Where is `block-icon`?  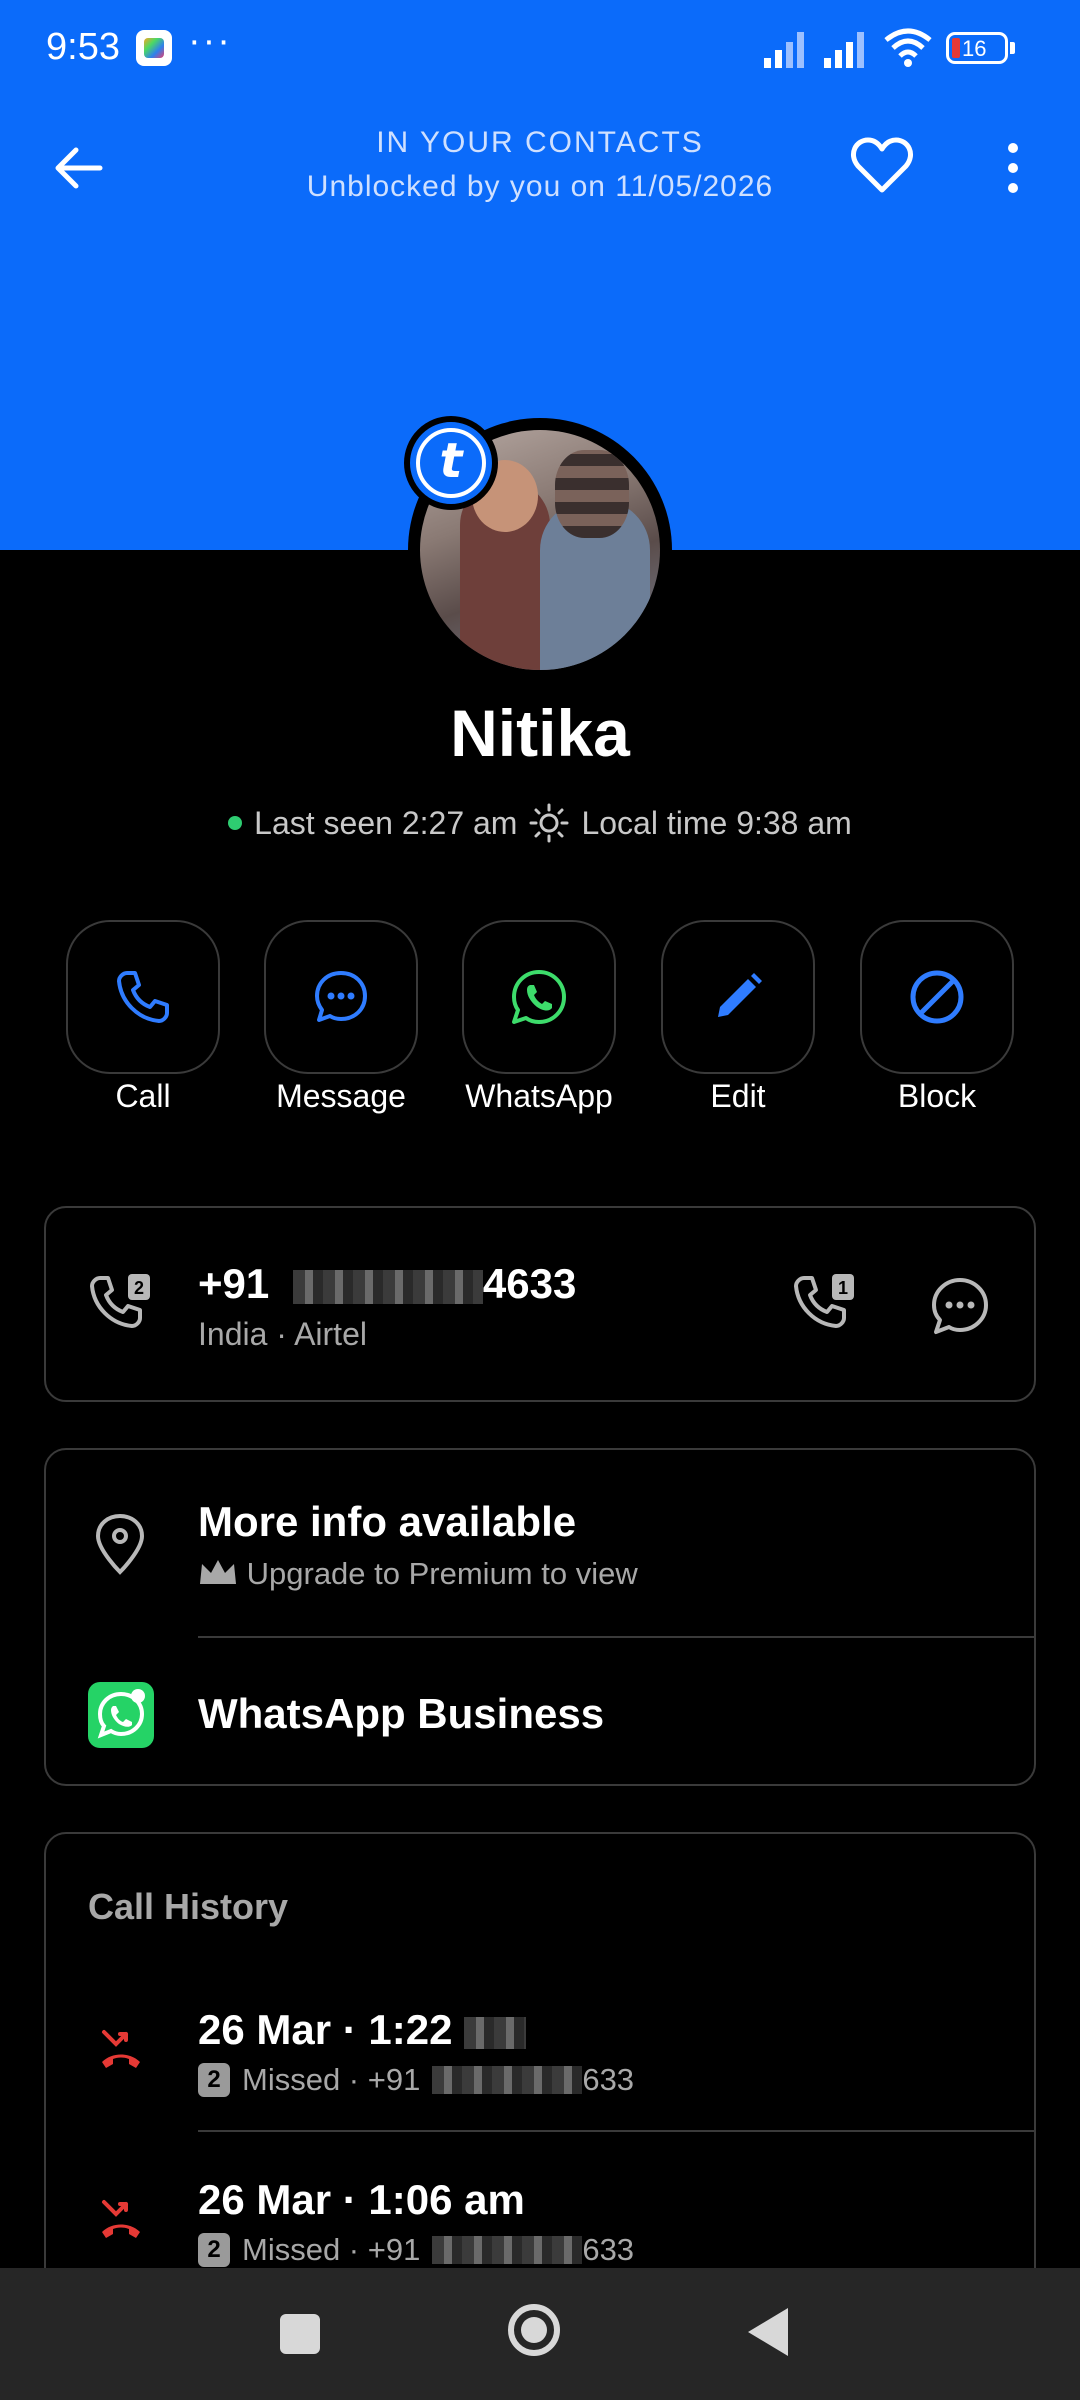 block-icon is located at coordinates (937, 997).